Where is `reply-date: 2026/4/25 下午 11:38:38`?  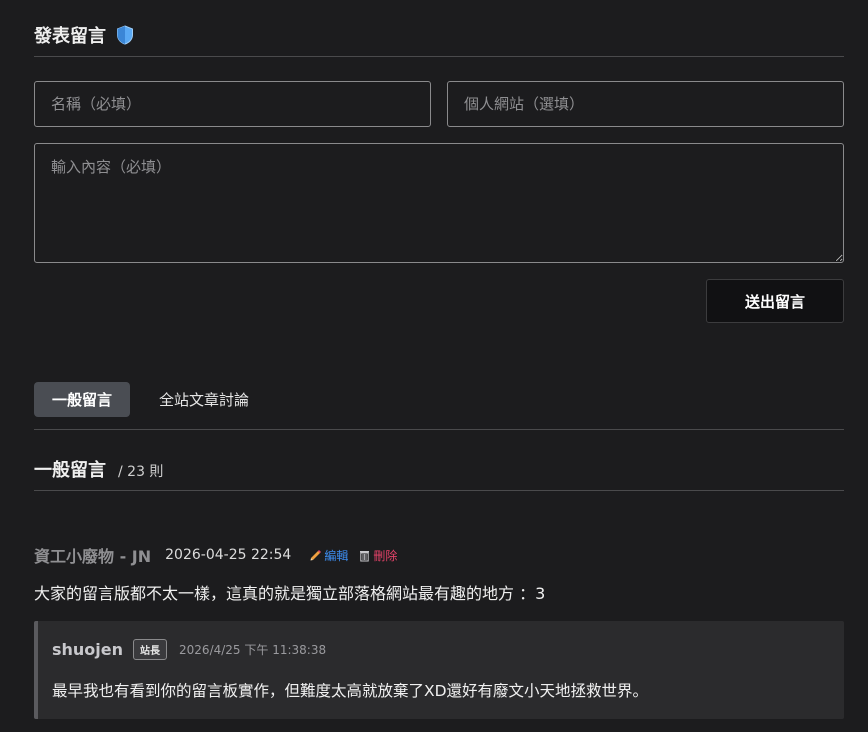
reply-date: 2026/4/25 下午 11:38:38 is located at coordinates (253, 650).